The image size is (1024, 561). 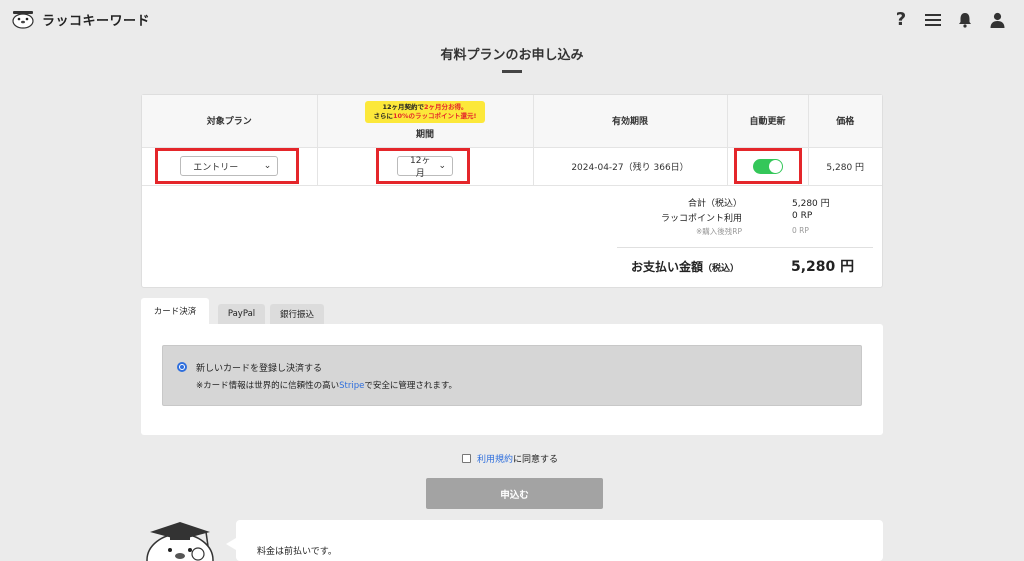 I want to click on terms-checkbox, so click(x=466, y=458).